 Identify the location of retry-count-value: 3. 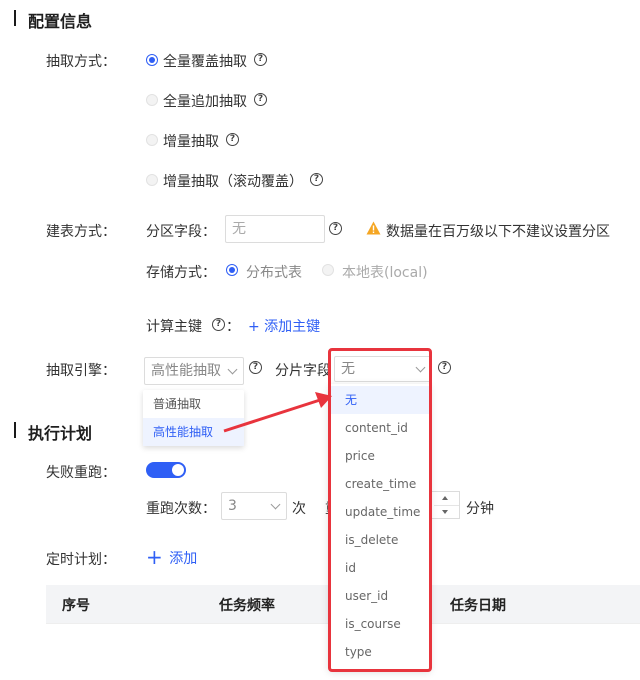
(232, 506).